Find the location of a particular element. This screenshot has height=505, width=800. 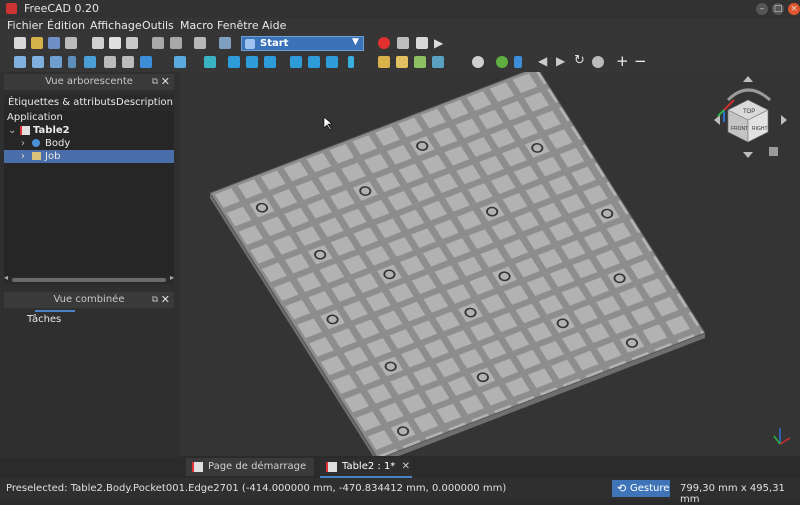

group-icon is located at coordinates (402, 62).